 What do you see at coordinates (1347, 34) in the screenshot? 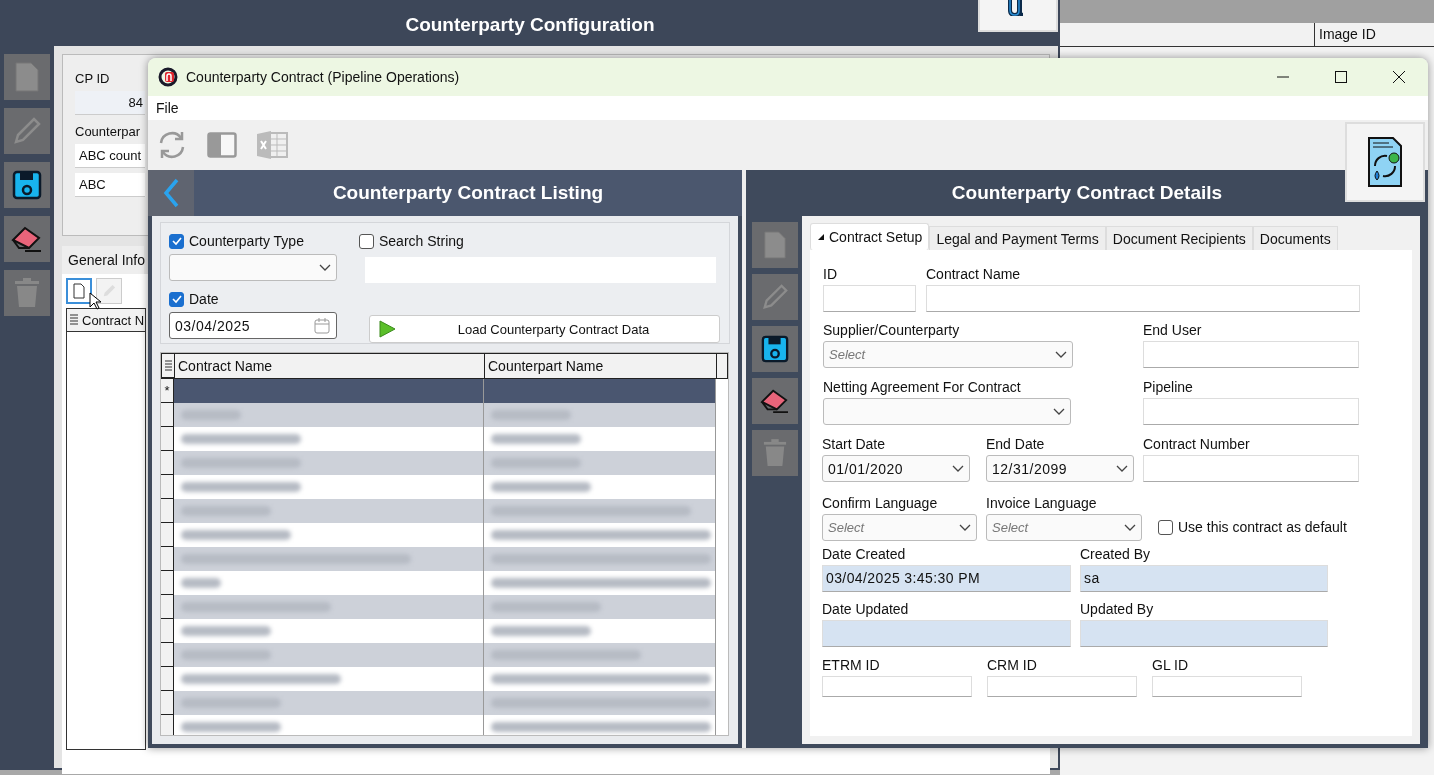
I see `column-header: Image ID` at bounding box center [1347, 34].